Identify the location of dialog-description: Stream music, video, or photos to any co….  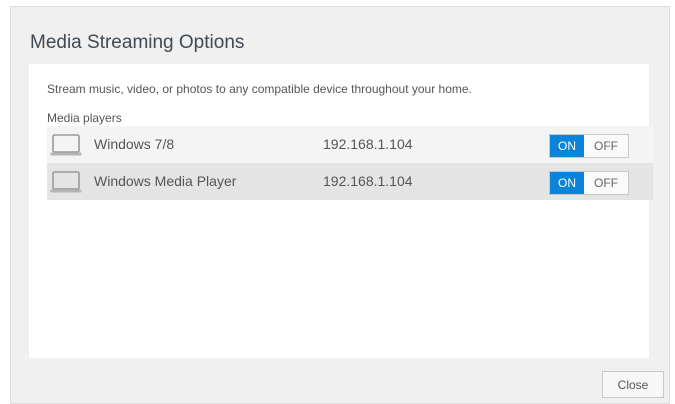
(259, 89).